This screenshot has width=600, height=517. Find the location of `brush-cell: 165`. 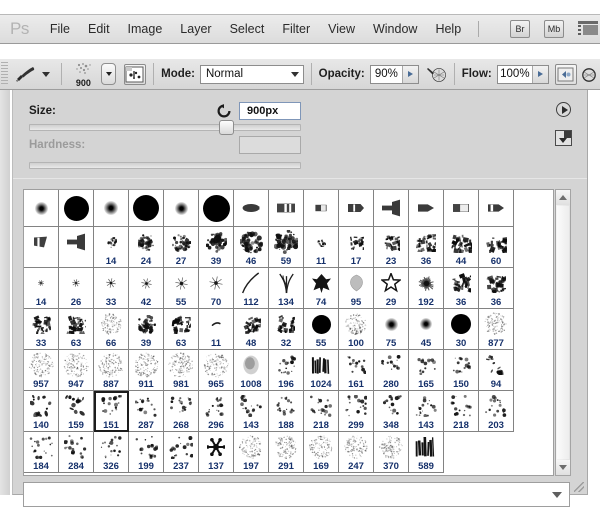

brush-cell: 165 is located at coordinates (426, 370).